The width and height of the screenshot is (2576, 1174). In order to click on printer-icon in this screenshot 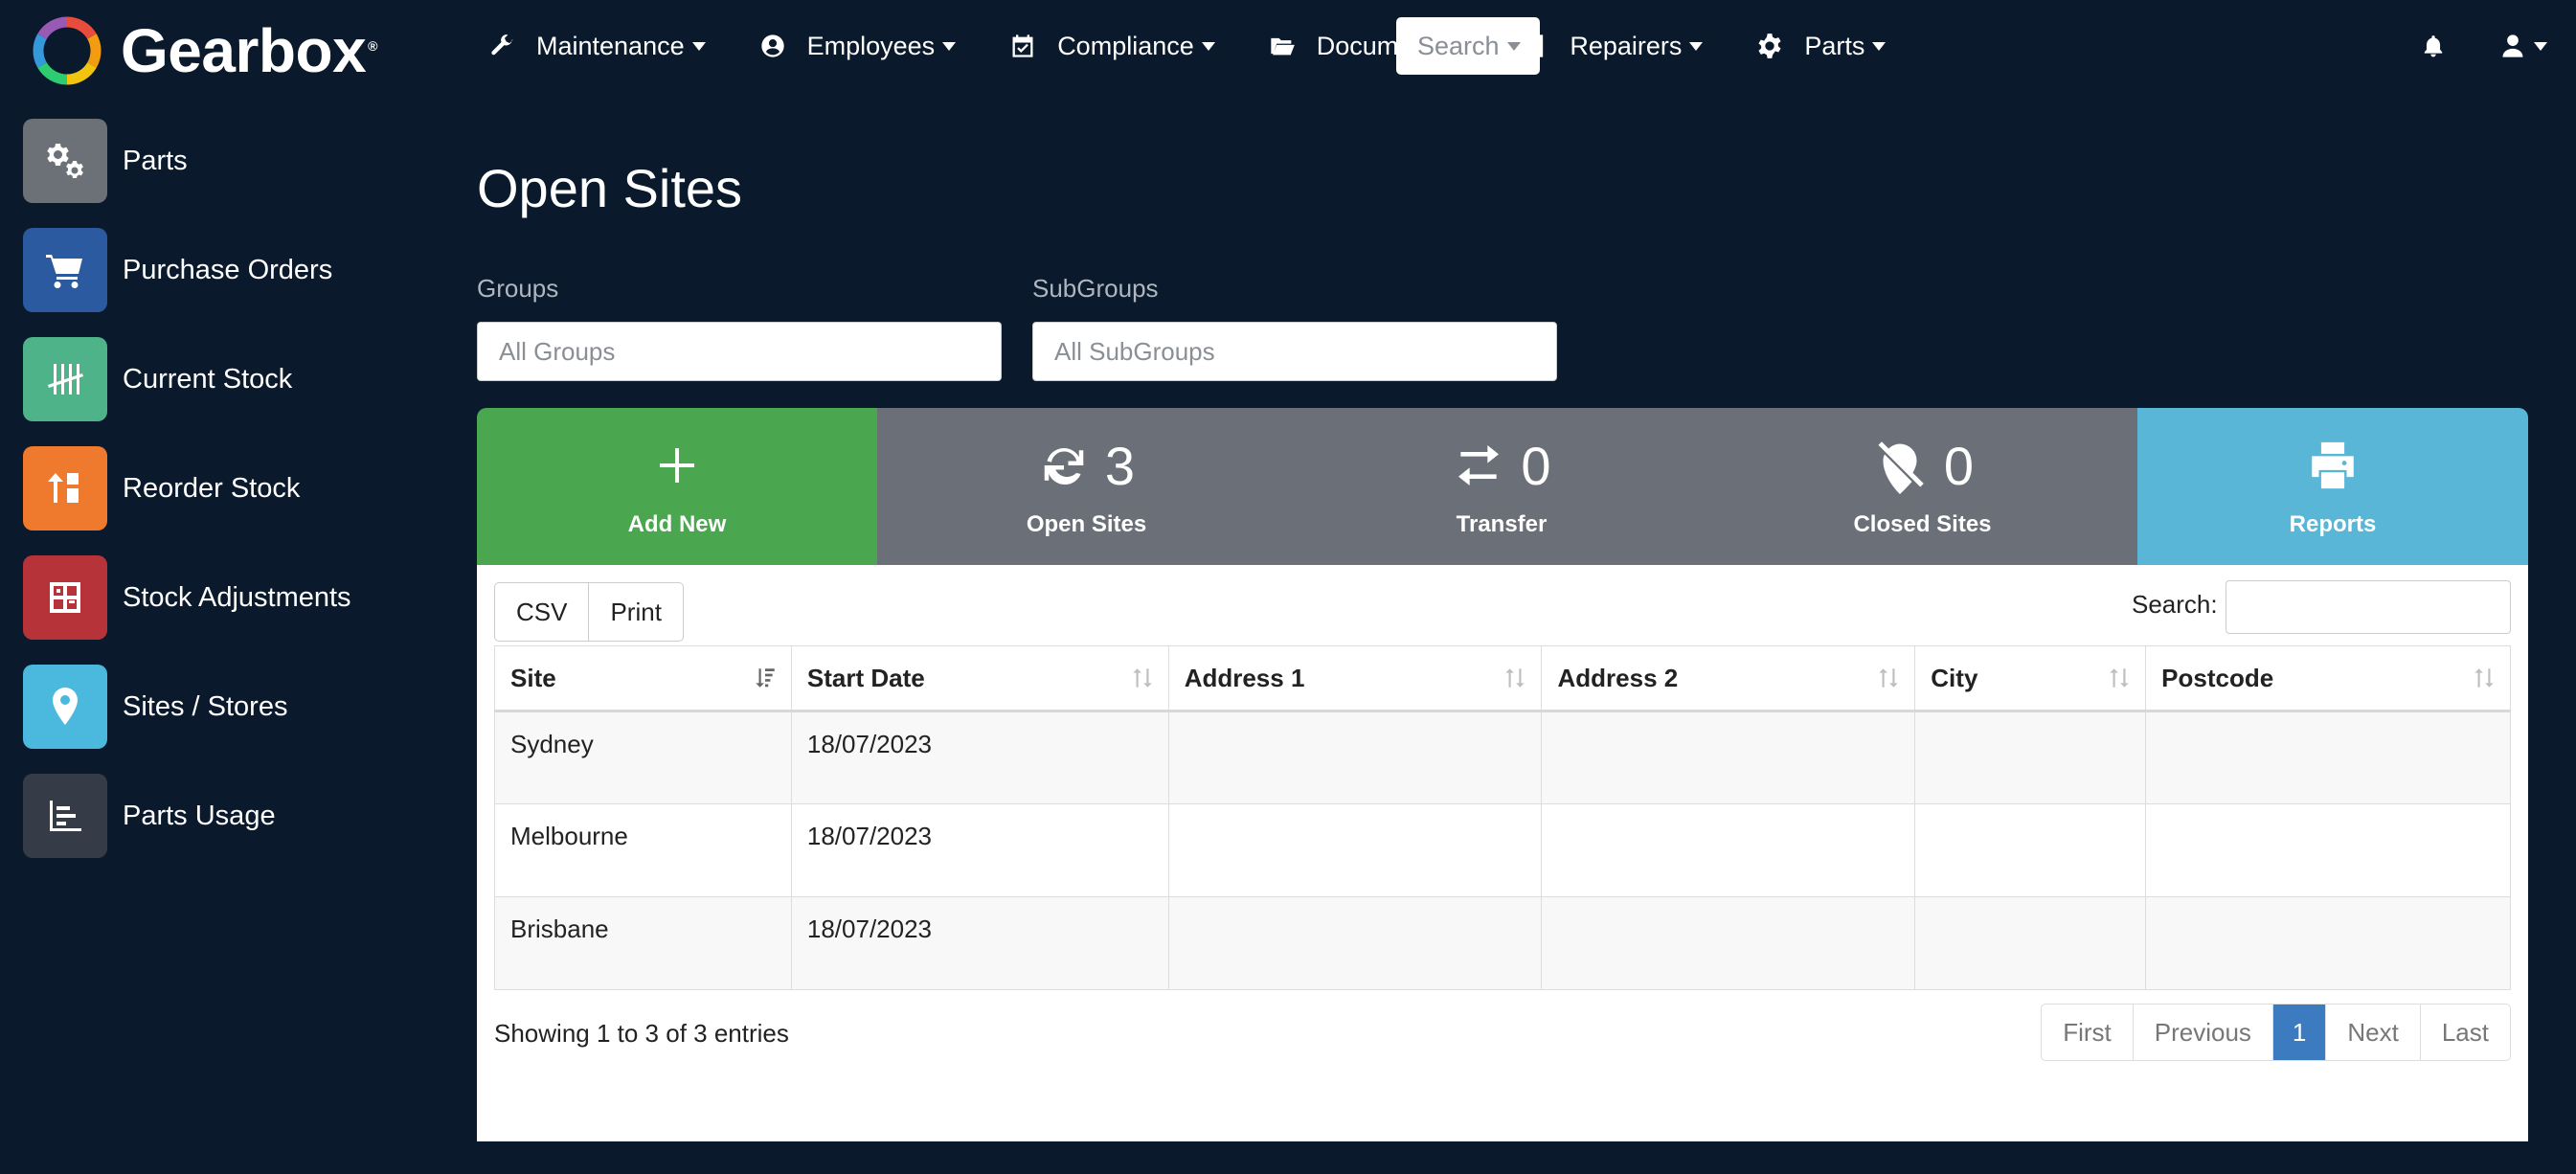, I will do `click(2333, 465)`.